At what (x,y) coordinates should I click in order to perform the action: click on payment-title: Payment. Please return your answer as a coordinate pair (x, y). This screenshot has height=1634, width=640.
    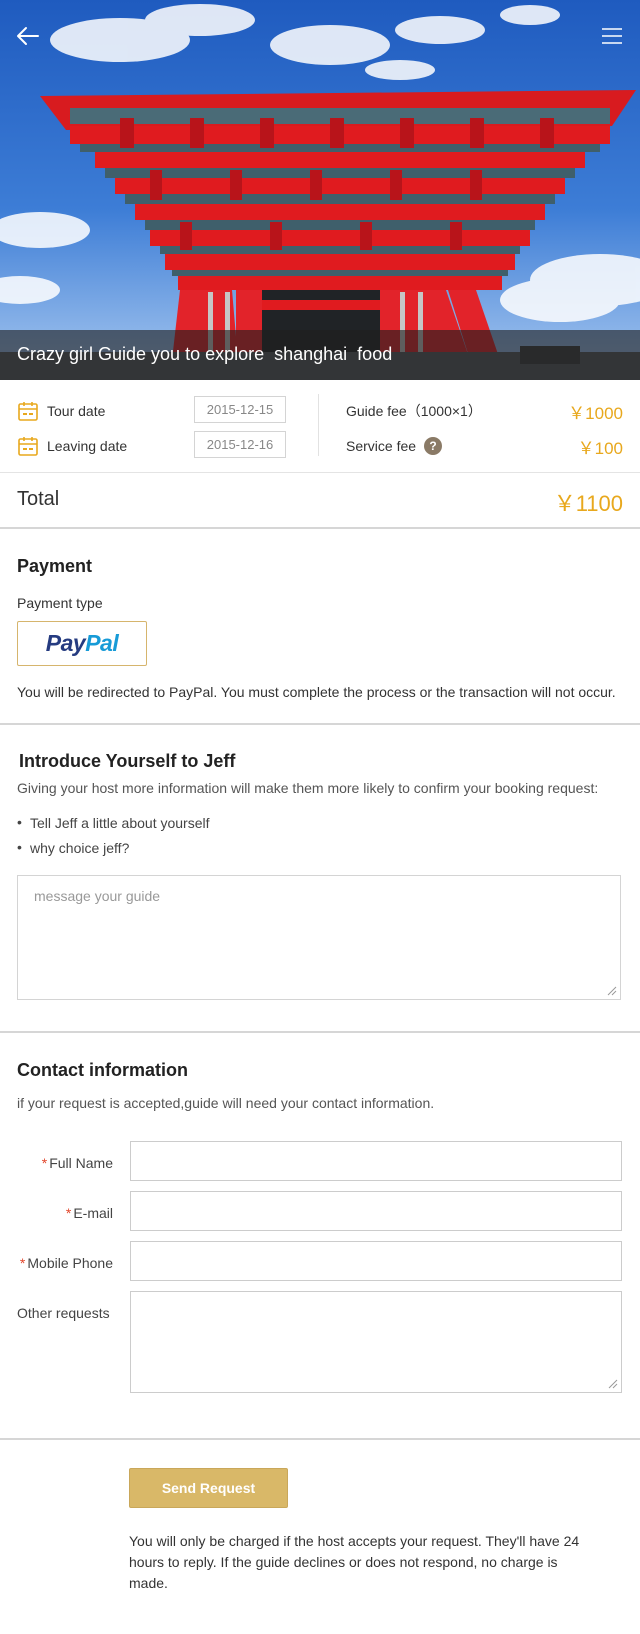
    Looking at the image, I should click on (55, 566).